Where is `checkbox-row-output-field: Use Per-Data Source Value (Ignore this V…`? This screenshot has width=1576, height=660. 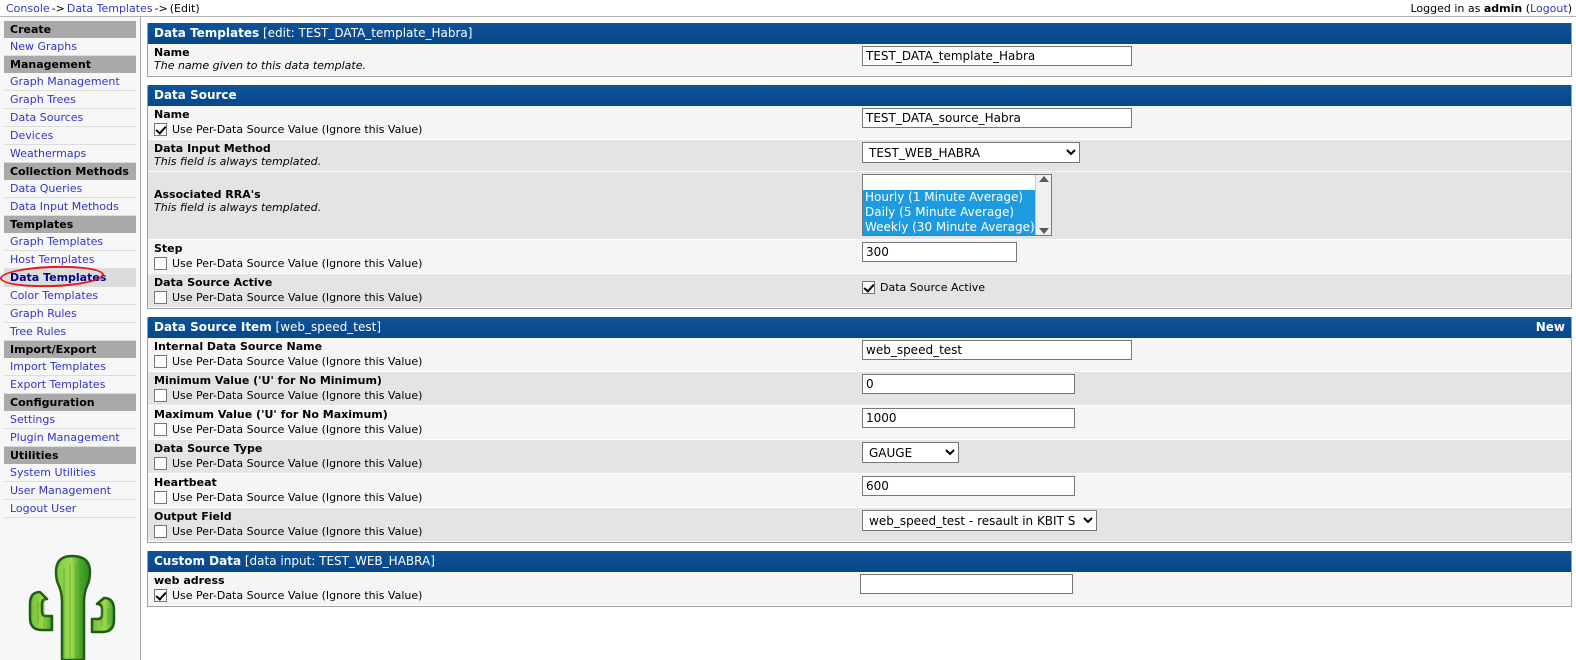 checkbox-row-output-field: Use Per-Data Source Value (Ignore this V… is located at coordinates (502, 531).